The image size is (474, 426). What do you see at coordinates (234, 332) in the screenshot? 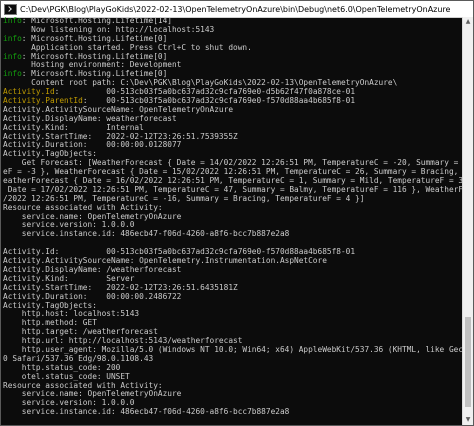
I see `console-line: http.target: /weatherforecast` at bounding box center [234, 332].